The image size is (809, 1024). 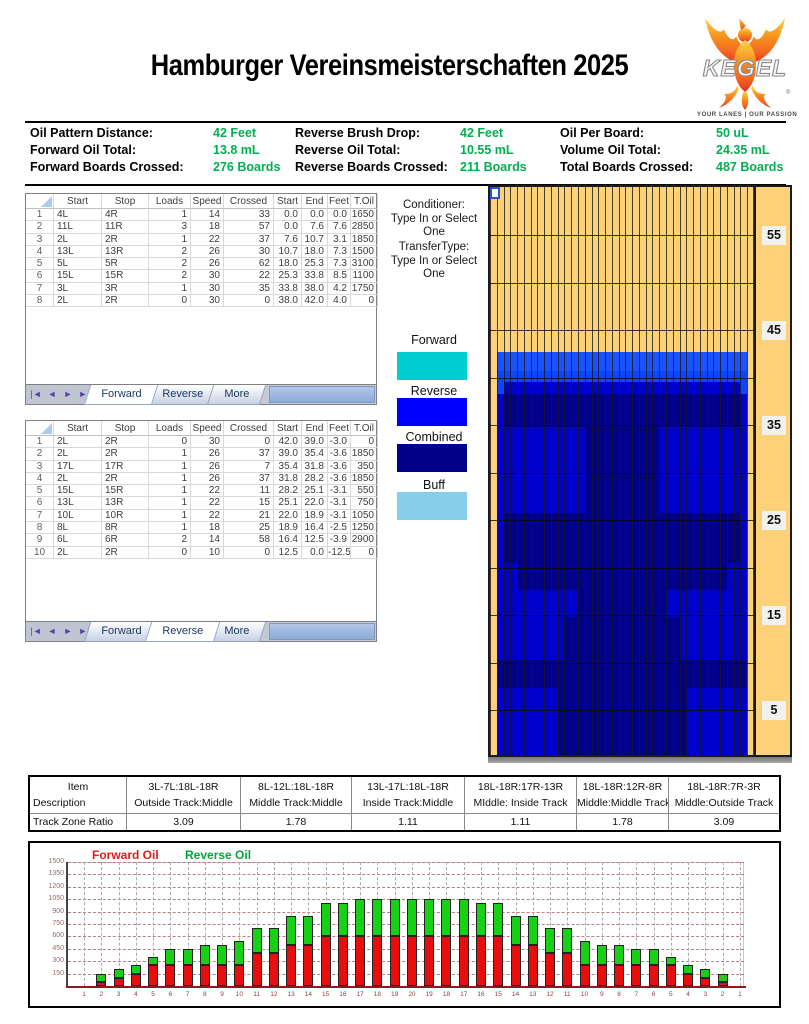 I want to click on column-header: Stop, so click(x=125, y=201).